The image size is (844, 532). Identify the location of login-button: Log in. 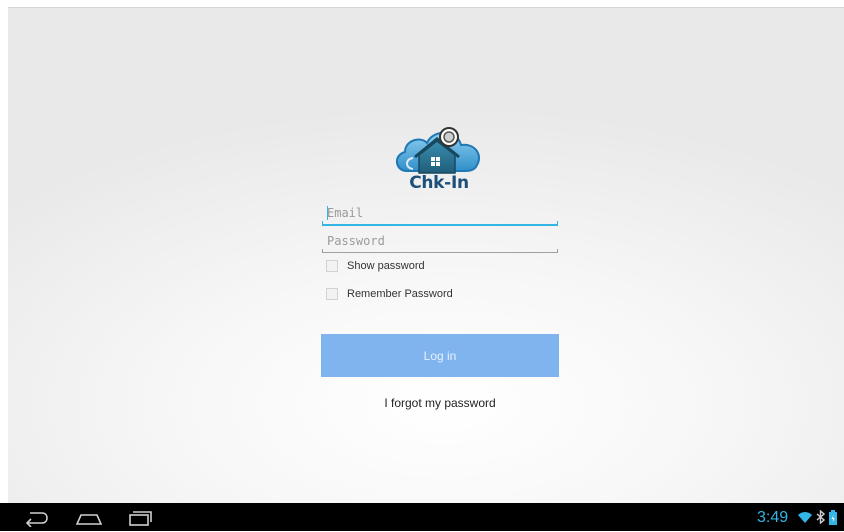
(440, 355).